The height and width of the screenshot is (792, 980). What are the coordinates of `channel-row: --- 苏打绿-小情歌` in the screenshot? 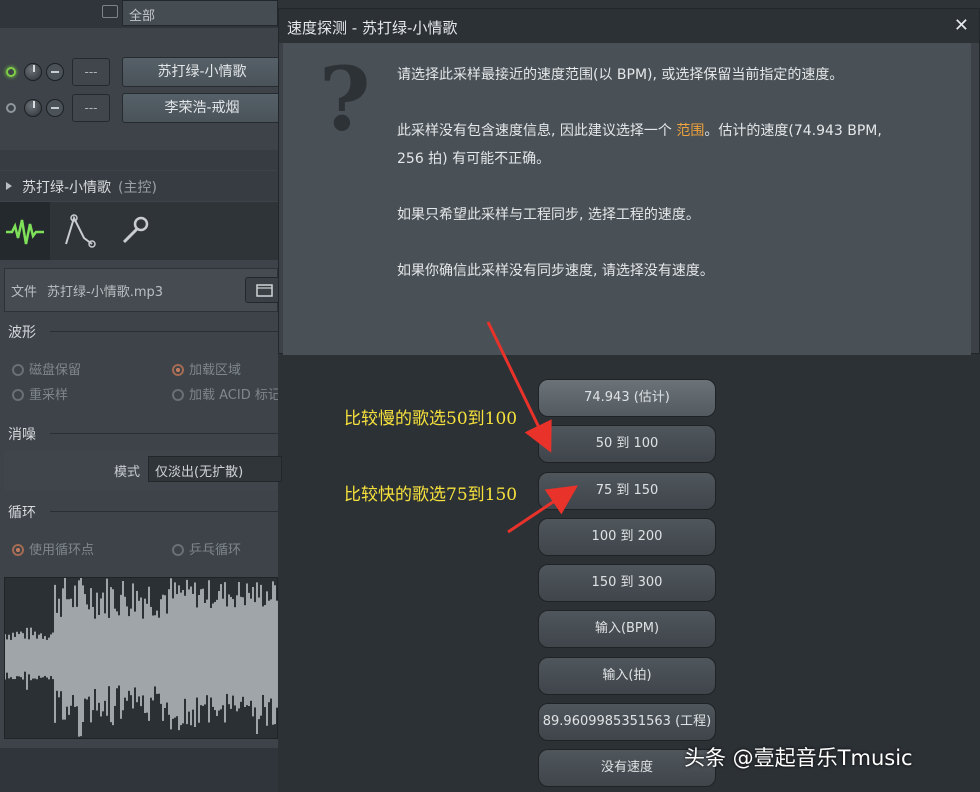 It's located at (141, 74).